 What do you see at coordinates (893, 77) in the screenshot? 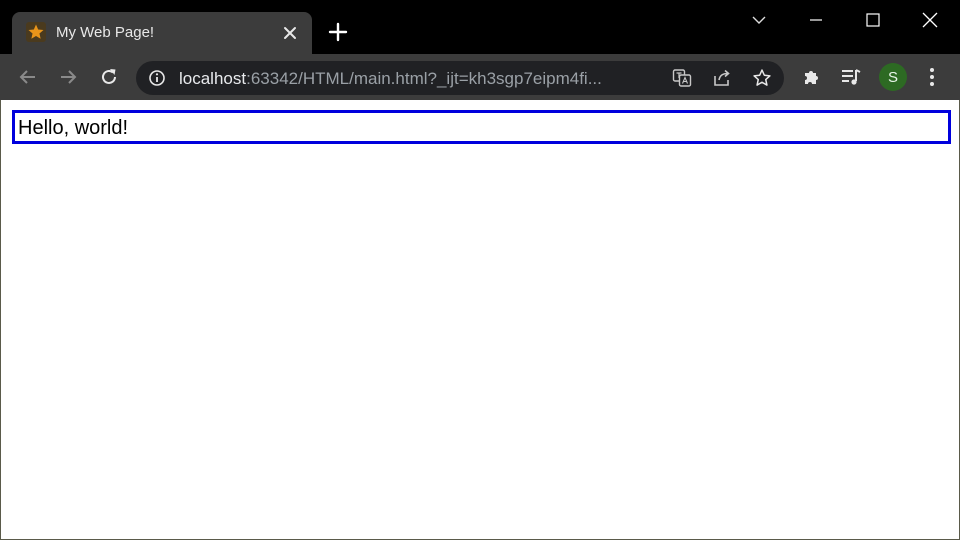
I see `profile-avatar: S` at bounding box center [893, 77].